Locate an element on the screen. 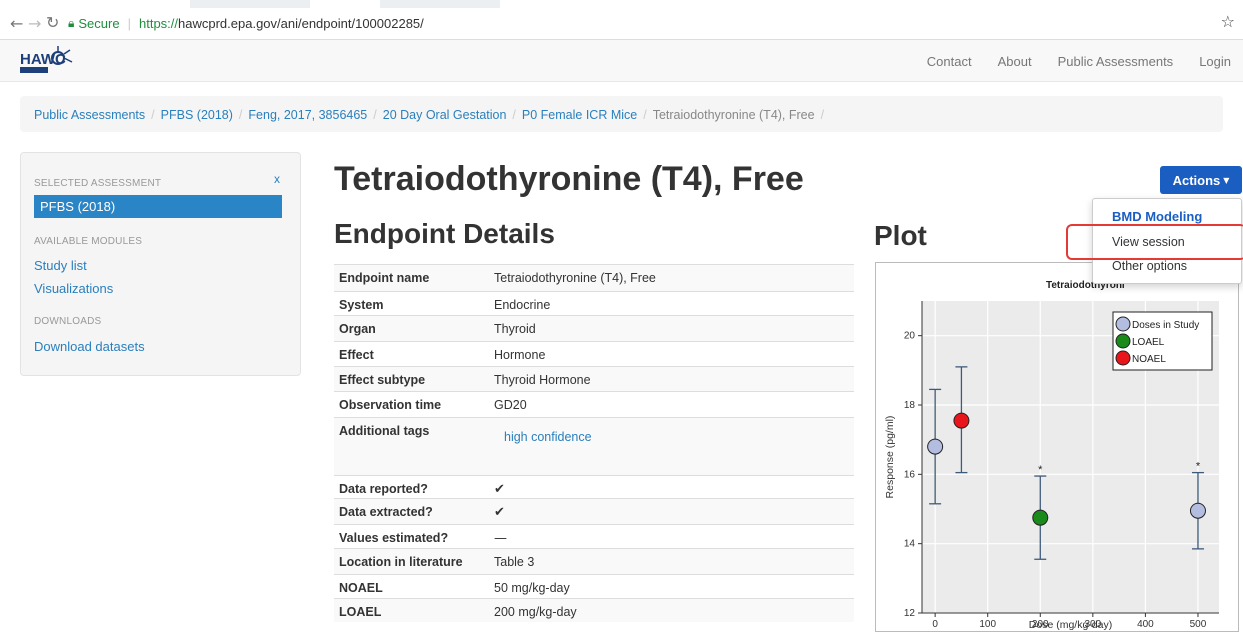  x-tick-label: 100 is located at coordinates (987, 624).